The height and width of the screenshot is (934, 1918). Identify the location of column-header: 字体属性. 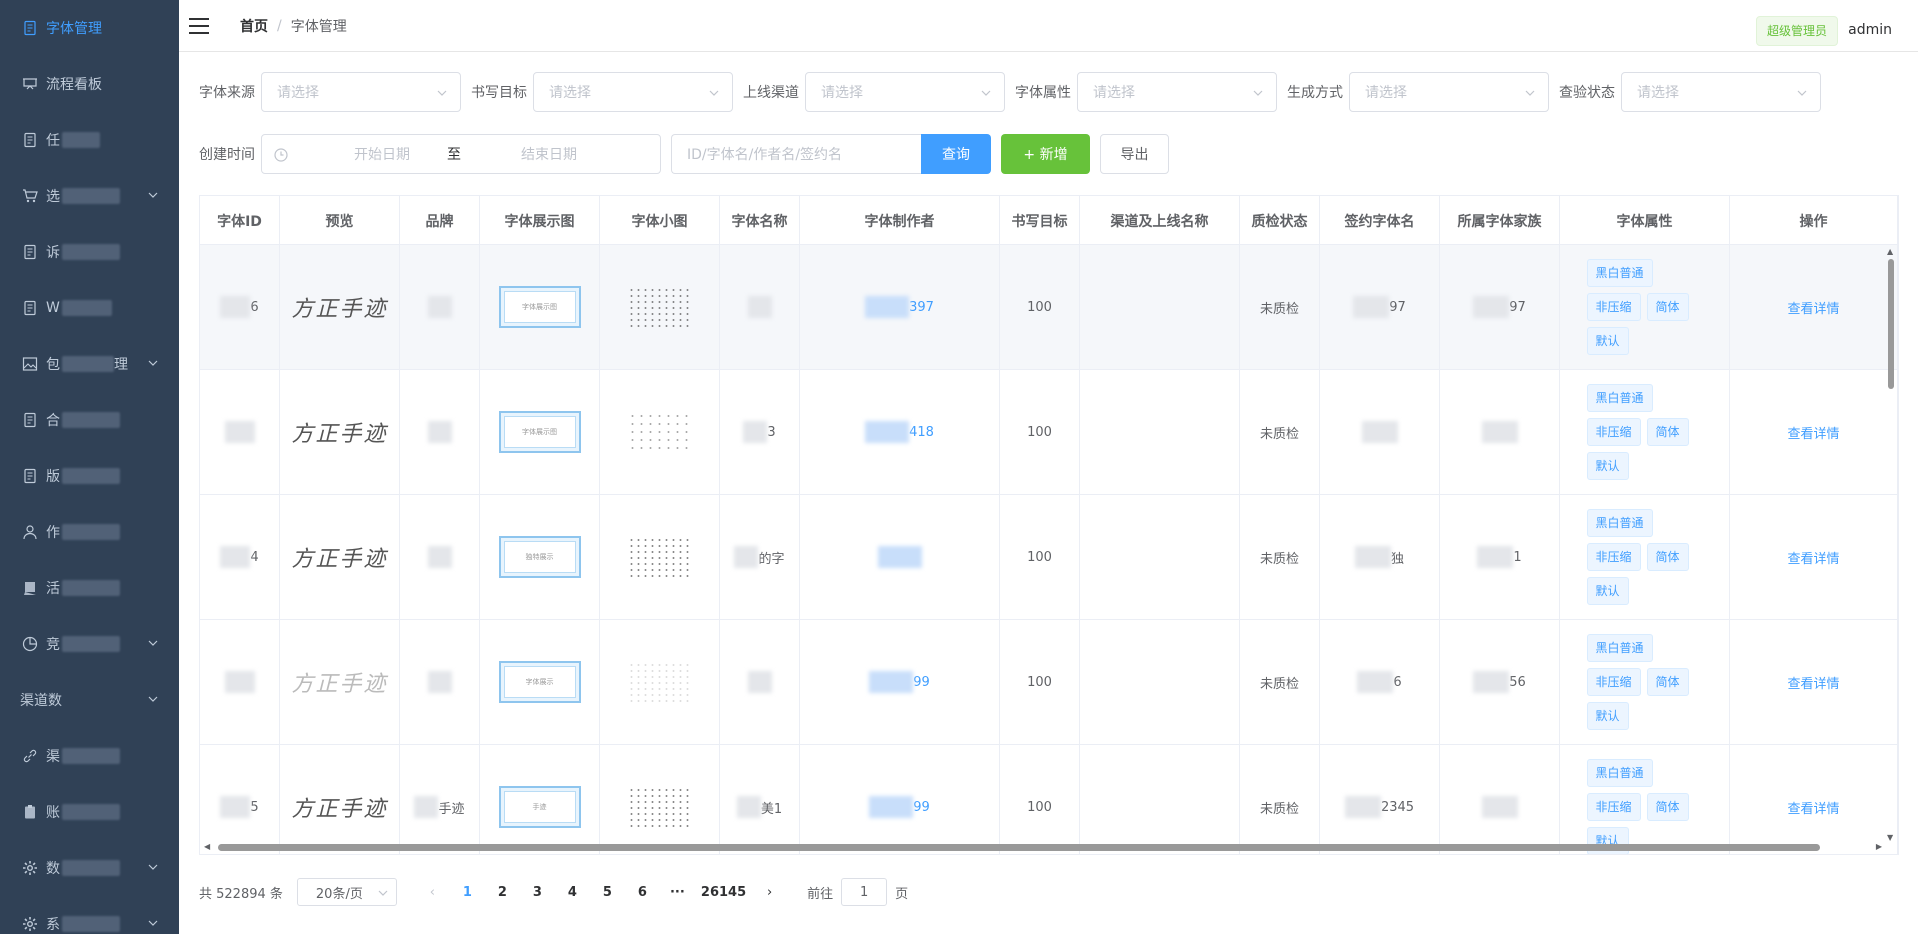
(1645, 220).